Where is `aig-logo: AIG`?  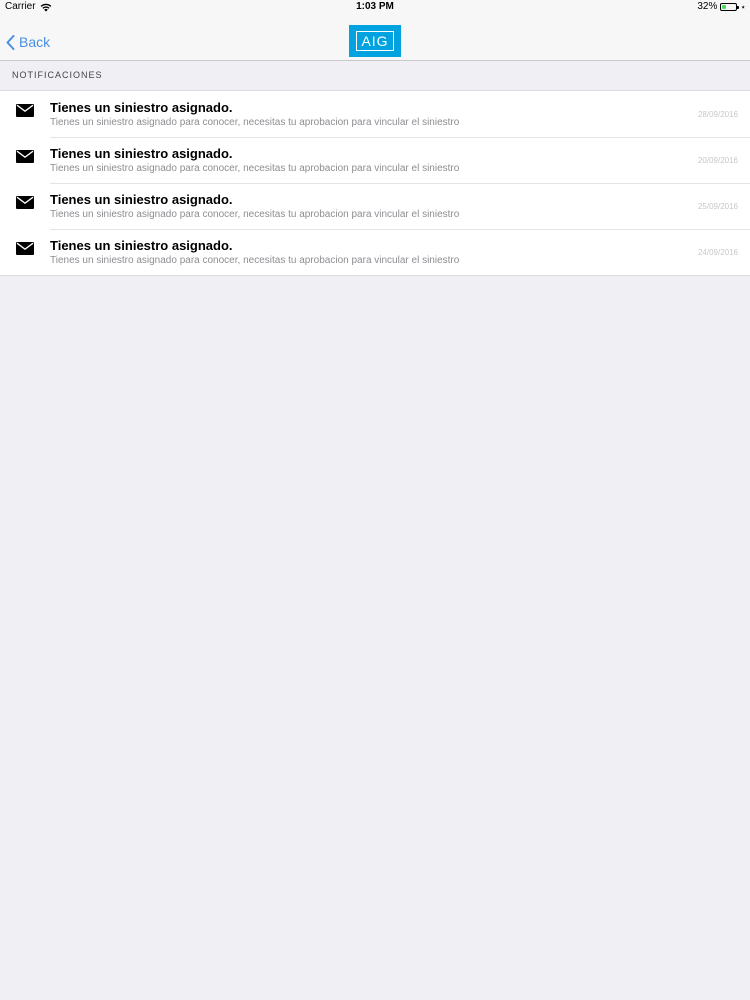
aig-logo: AIG is located at coordinates (375, 41).